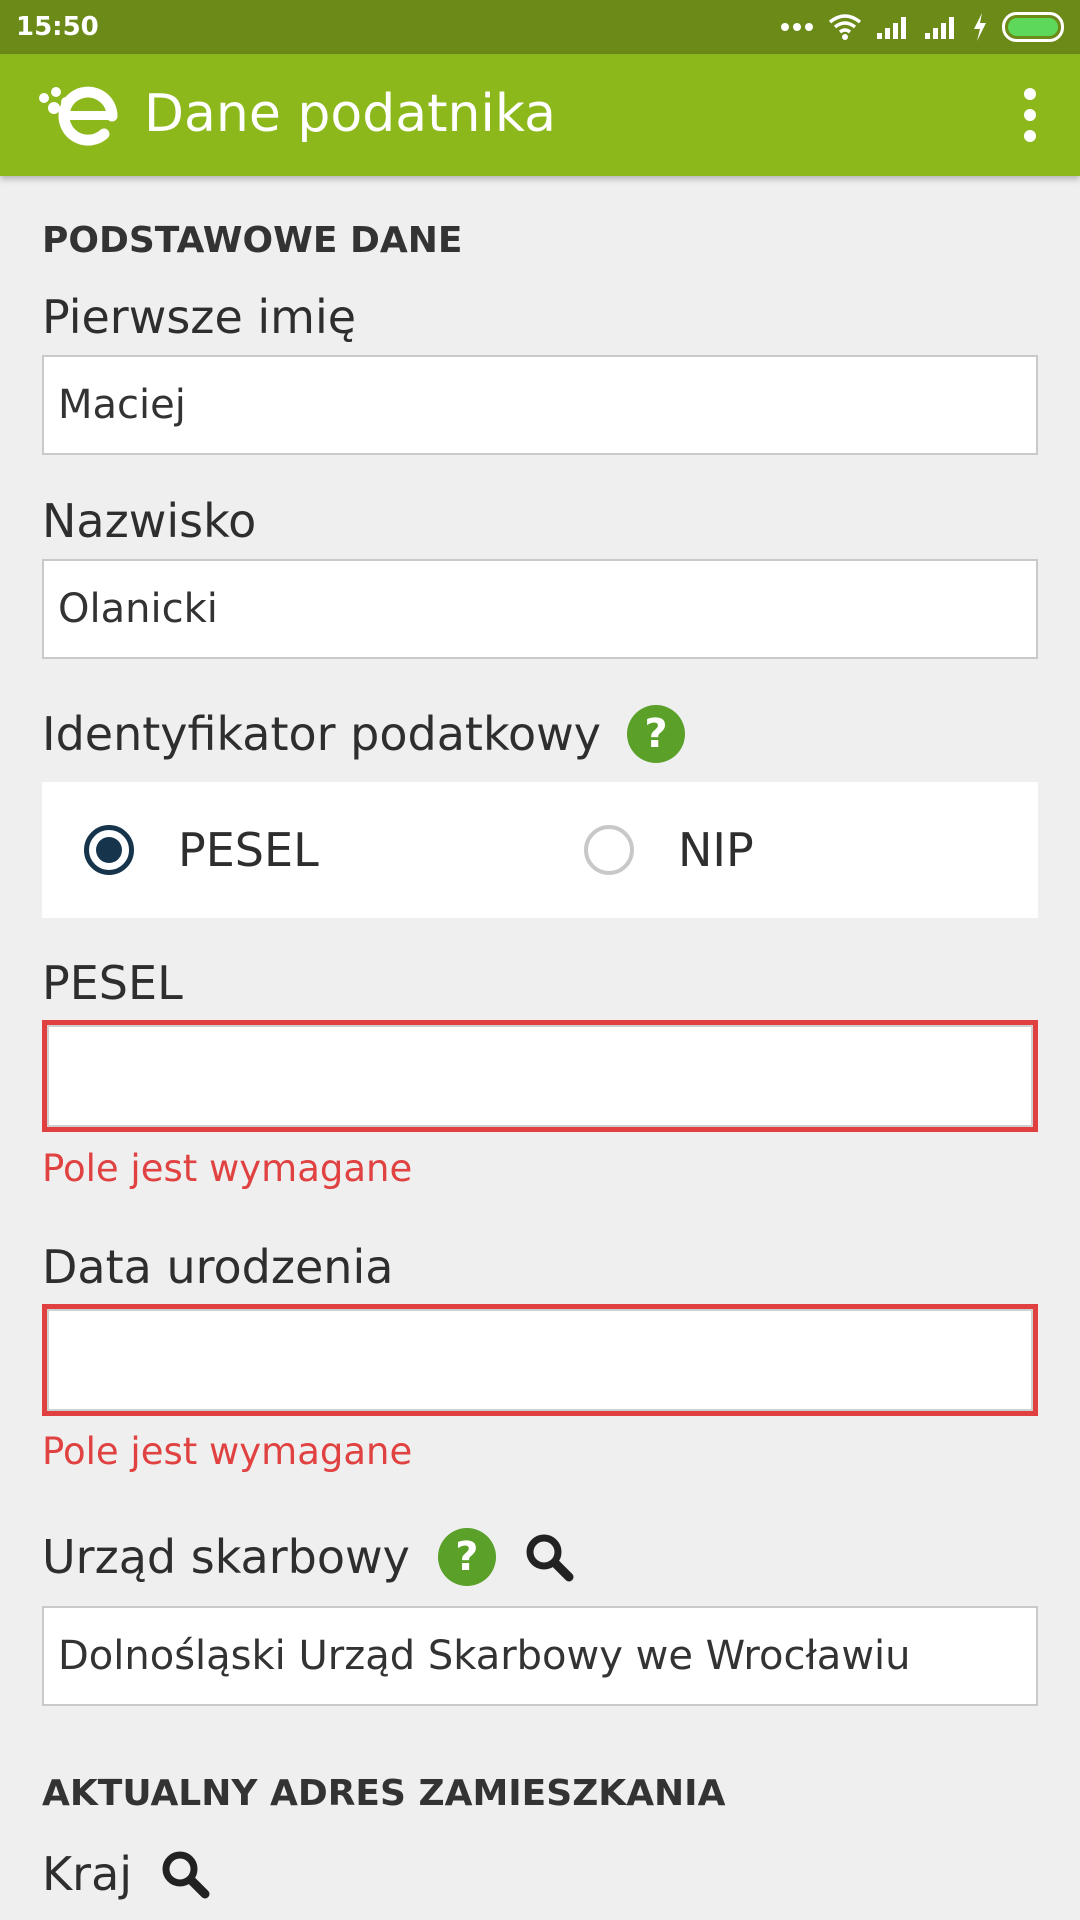 This screenshot has height=1920, width=1080. Describe the element at coordinates (540, 850) in the screenshot. I see `tax-id-radio-group: PESEL NIP` at that location.